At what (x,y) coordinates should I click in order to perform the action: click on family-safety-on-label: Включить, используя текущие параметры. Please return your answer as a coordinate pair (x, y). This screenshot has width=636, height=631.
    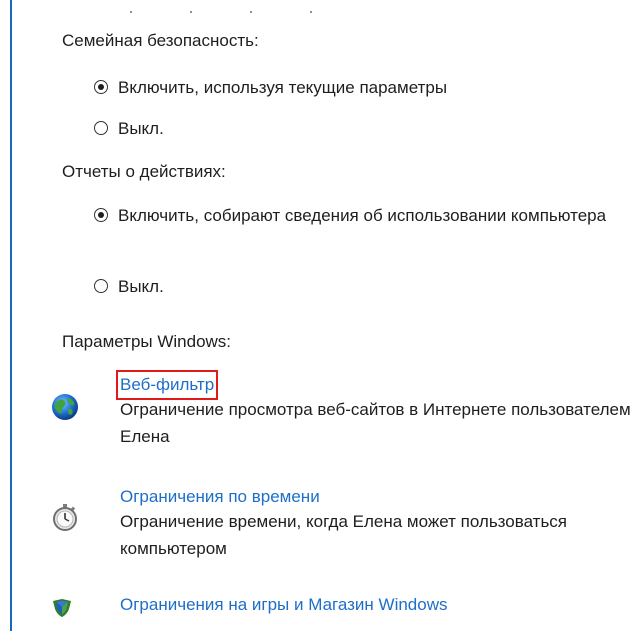
    Looking at the image, I should click on (282, 87).